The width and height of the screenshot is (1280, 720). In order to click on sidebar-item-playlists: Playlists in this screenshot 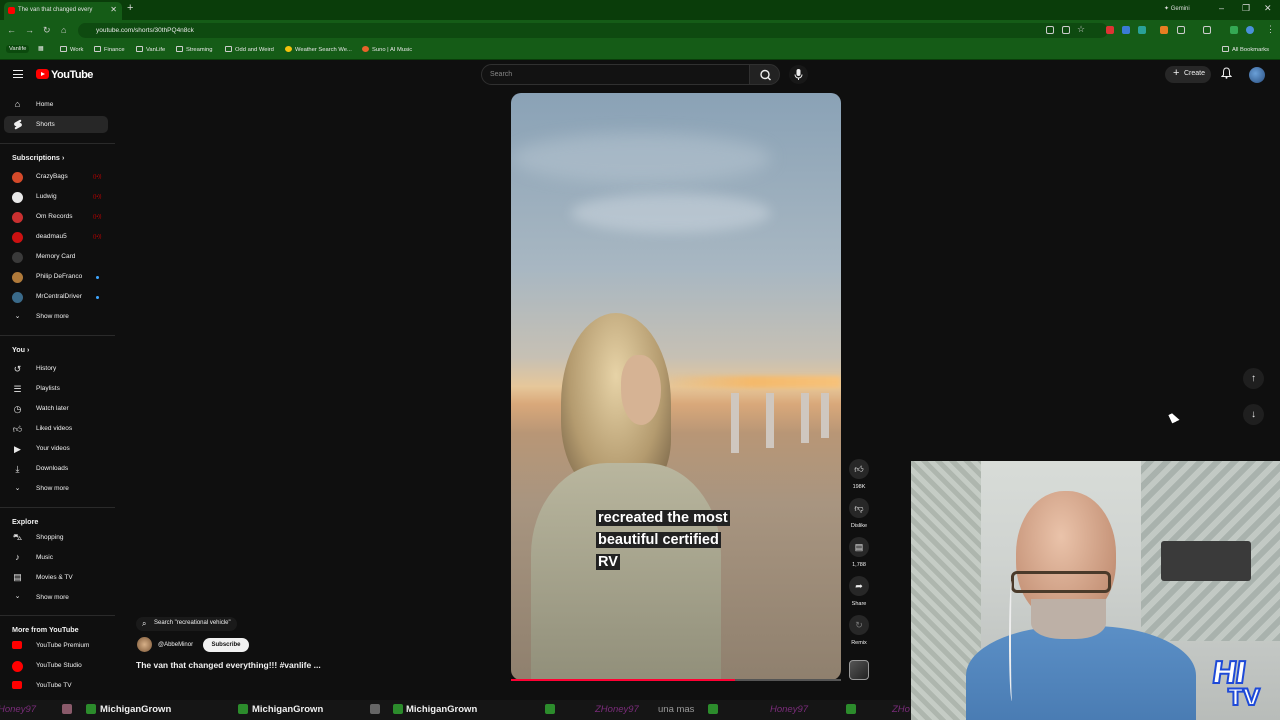, I will do `click(48, 388)`.